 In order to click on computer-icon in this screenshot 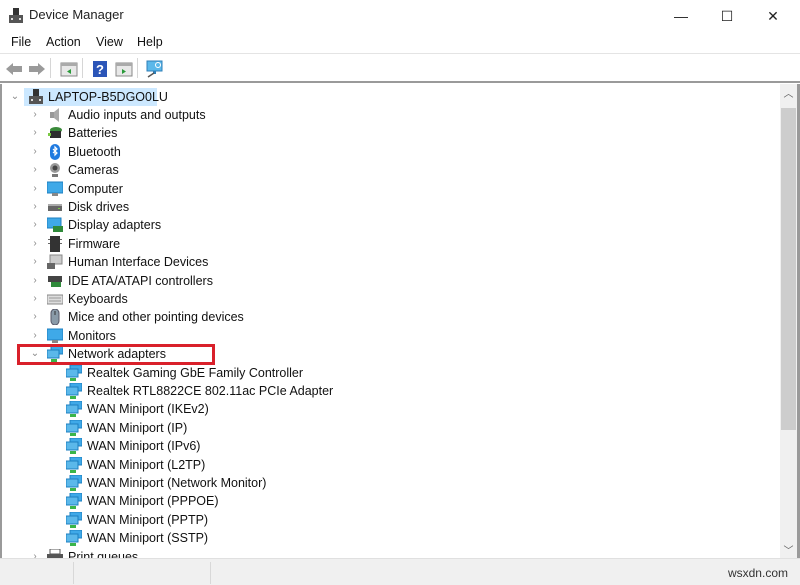, I will do `click(55, 188)`.